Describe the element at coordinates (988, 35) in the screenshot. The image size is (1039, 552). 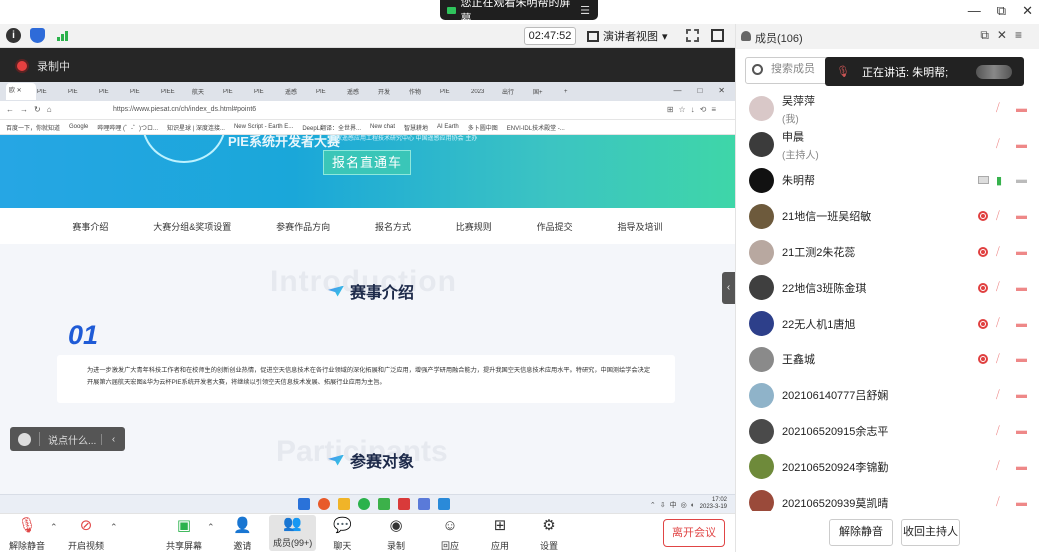
I see `popout-icon: ⧉` at that location.